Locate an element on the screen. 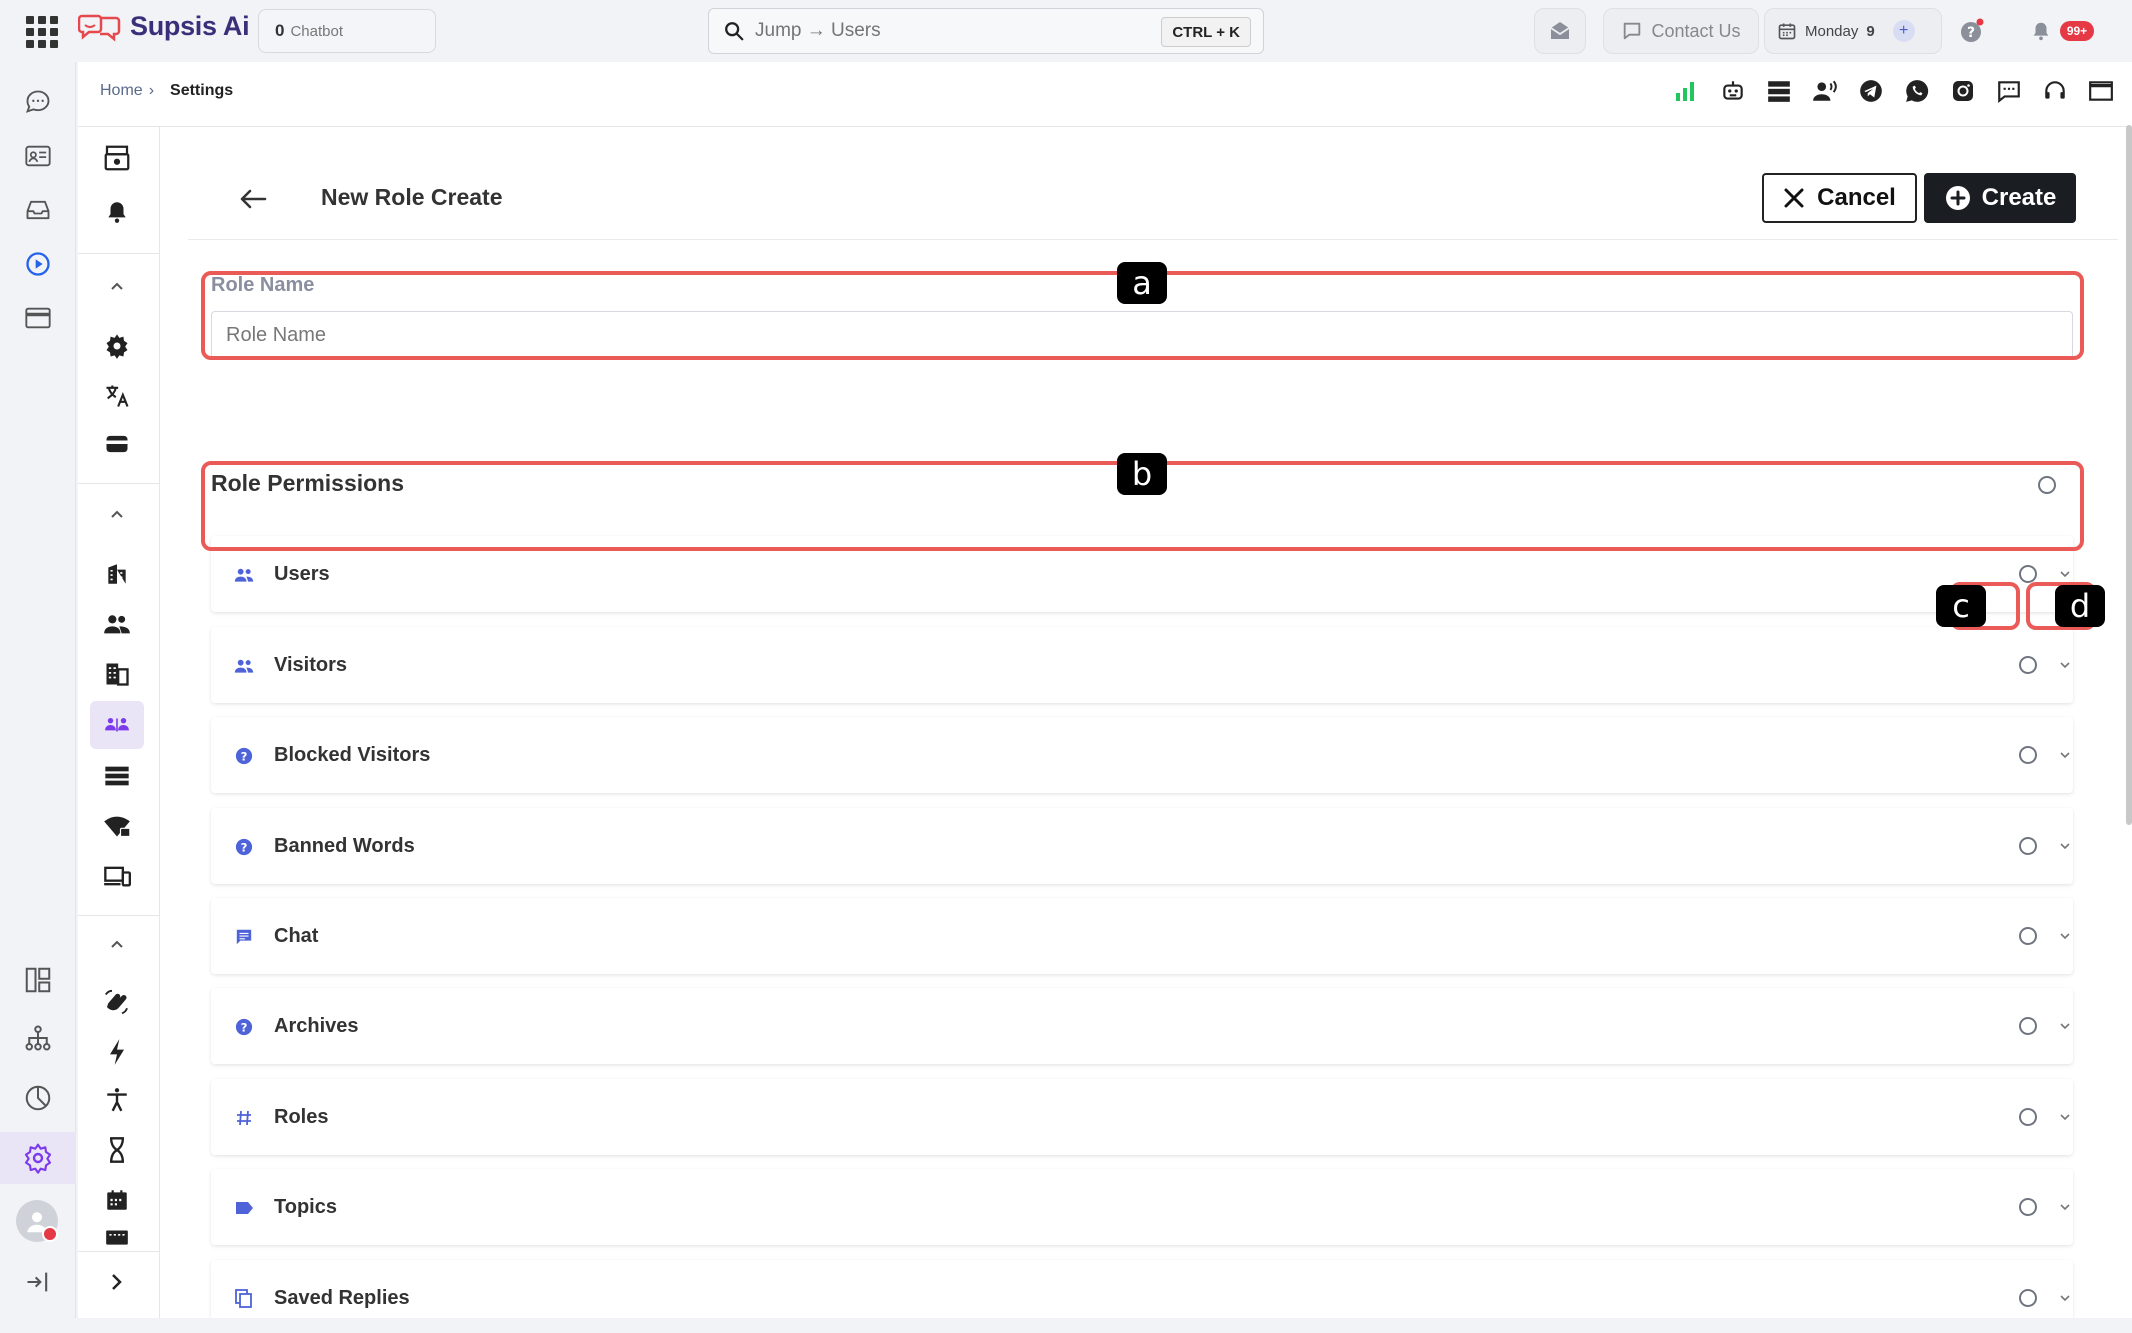 The height and width of the screenshot is (1333, 2132). company-icon is located at coordinates (117, 674).